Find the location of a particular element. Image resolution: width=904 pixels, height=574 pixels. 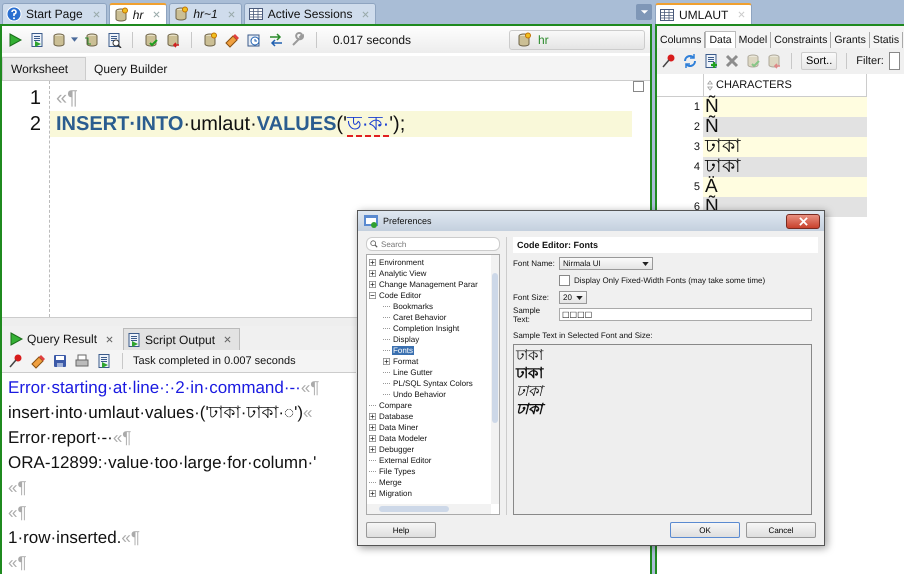

tree-item: Fonts is located at coordinates (403, 350).